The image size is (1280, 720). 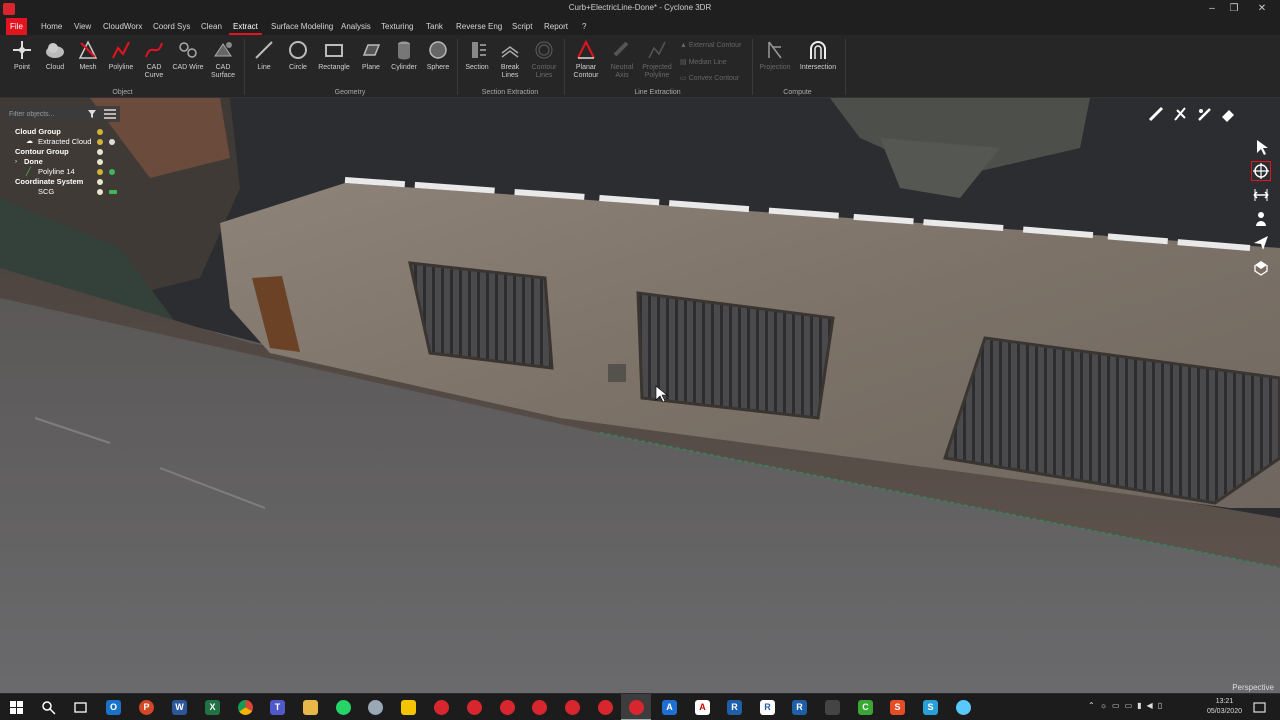 I want to click on minimize-button: –, so click(x=1212, y=9).